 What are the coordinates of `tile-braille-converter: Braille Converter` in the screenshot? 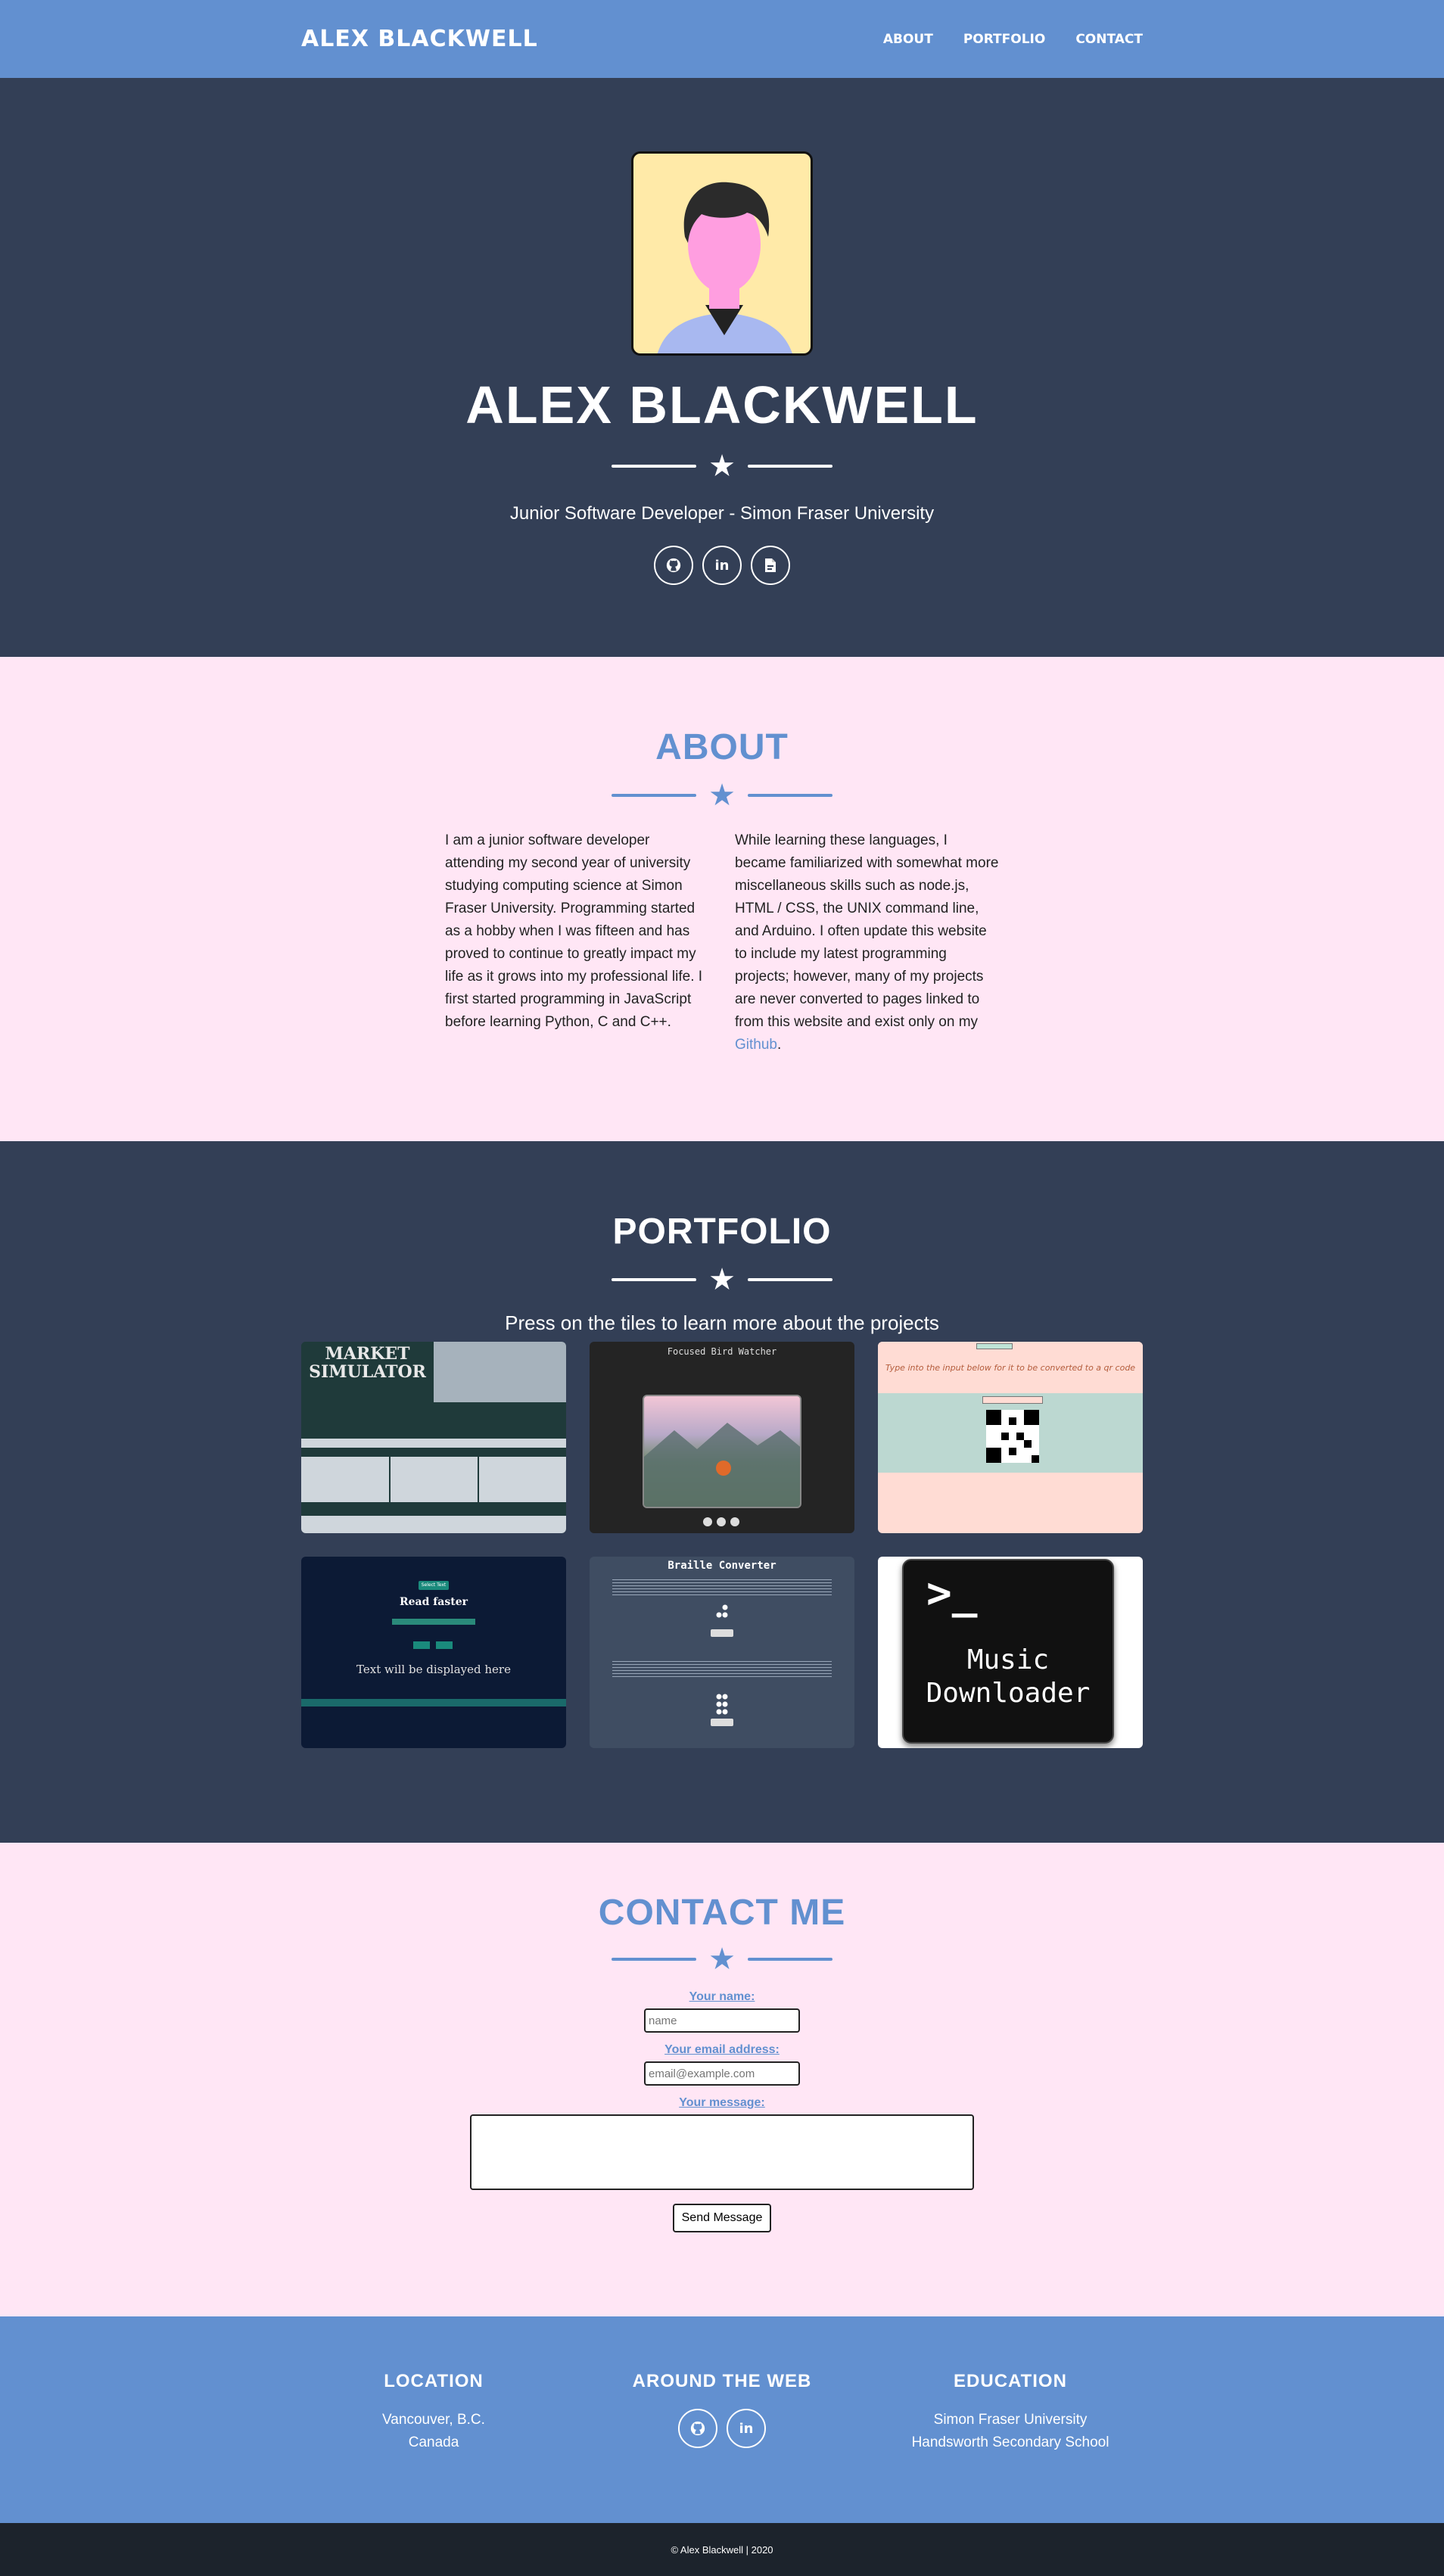 It's located at (722, 1652).